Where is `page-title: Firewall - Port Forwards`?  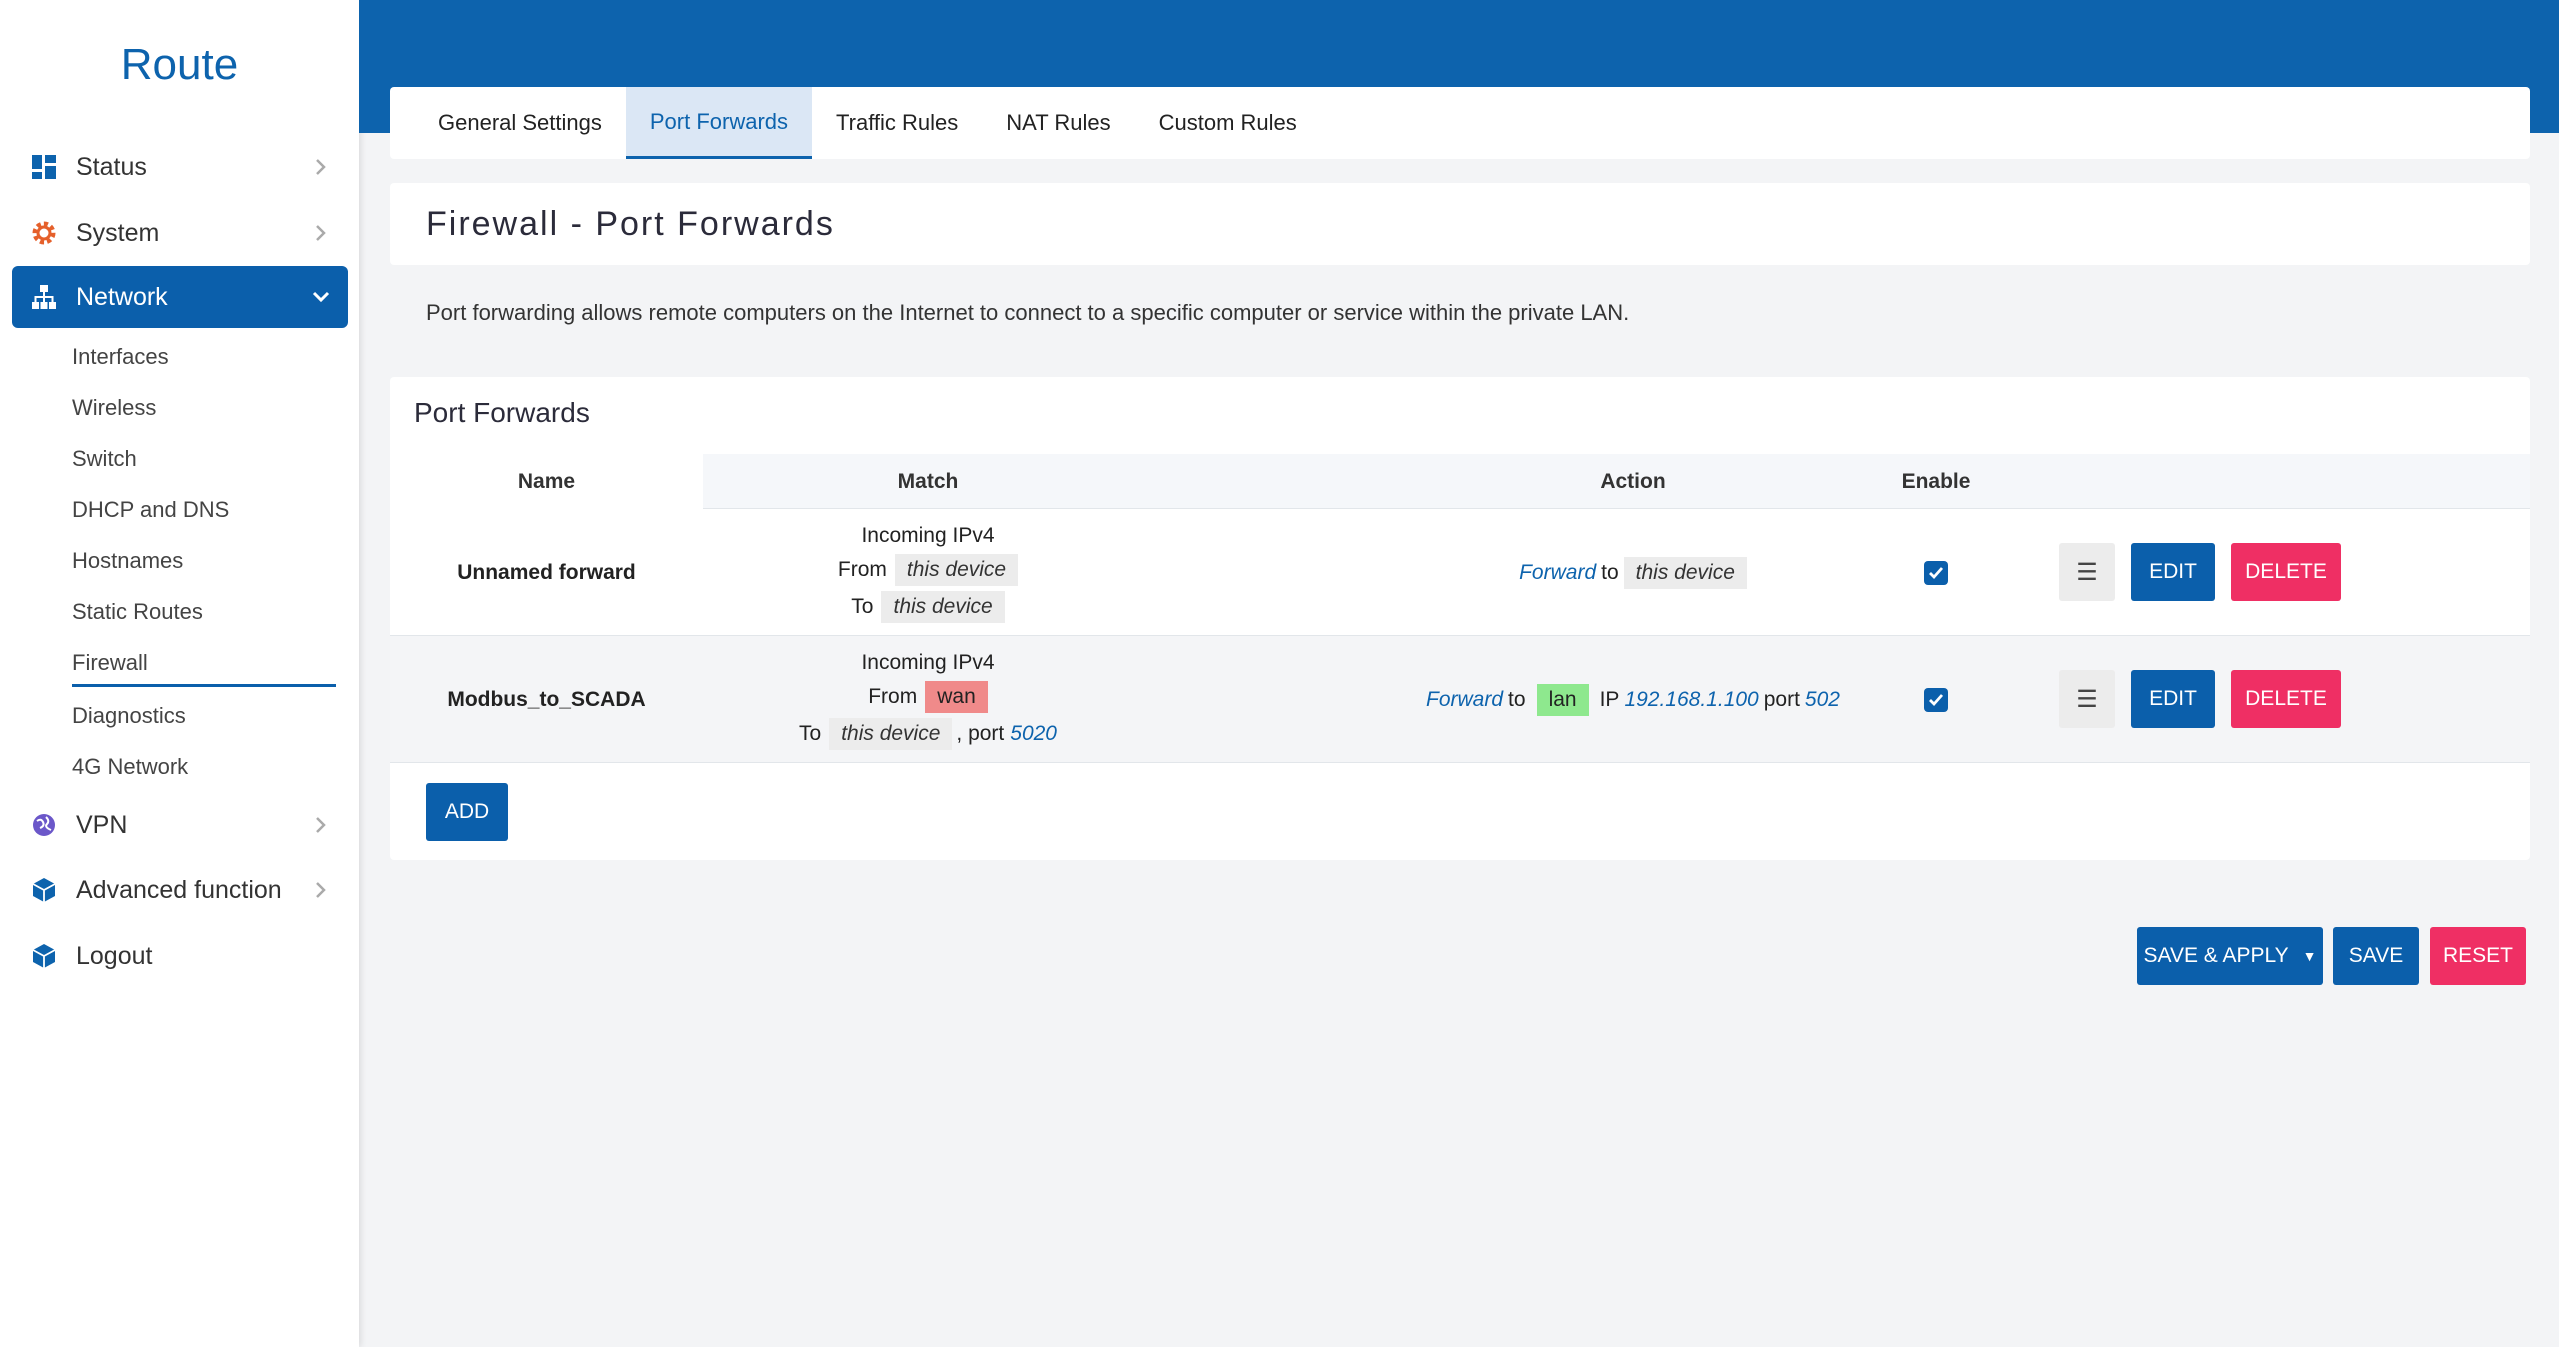
page-title: Firewall - Port Forwards is located at coordinates (1460, 224).